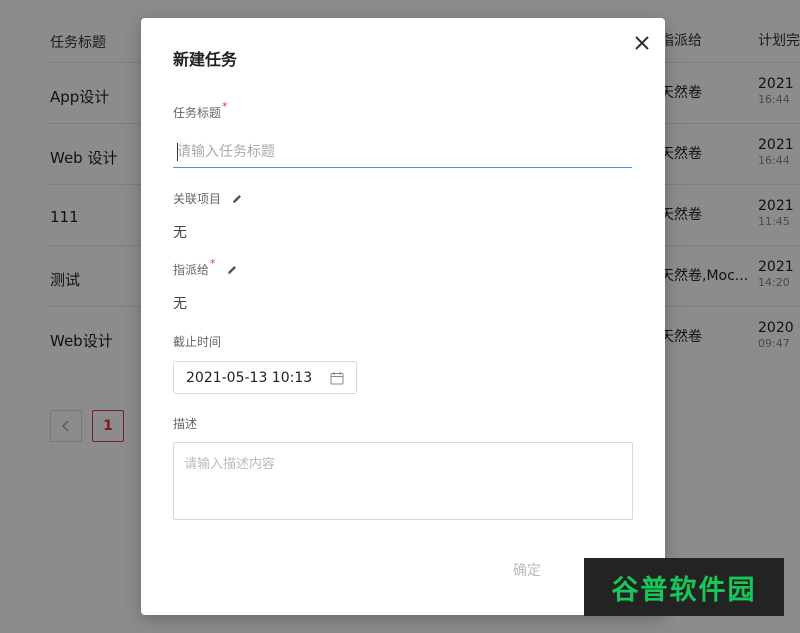  I want to click on deadline-date-picker: 2021-05-13 10:13, so click(265, 377).